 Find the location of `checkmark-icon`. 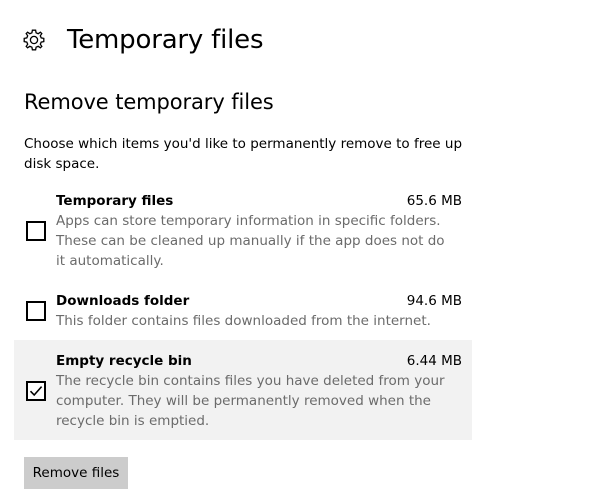

checkmark-icon is located at coordinates (36, 391).